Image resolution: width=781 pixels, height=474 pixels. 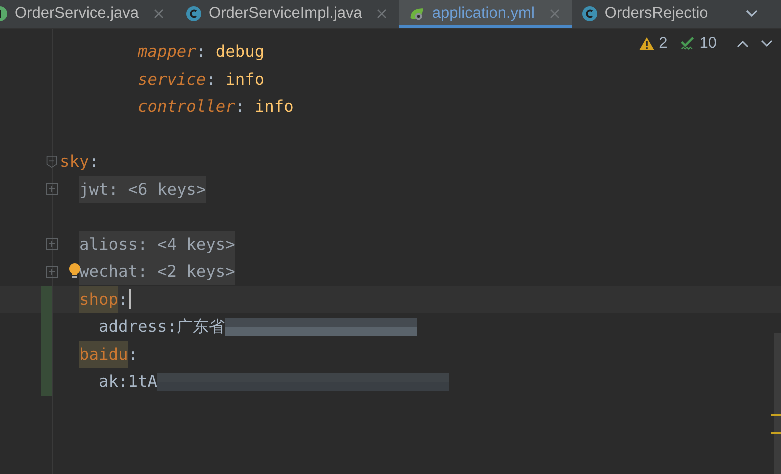 I want to click on code-line: ak:1tA, so click(x=128, y=382).